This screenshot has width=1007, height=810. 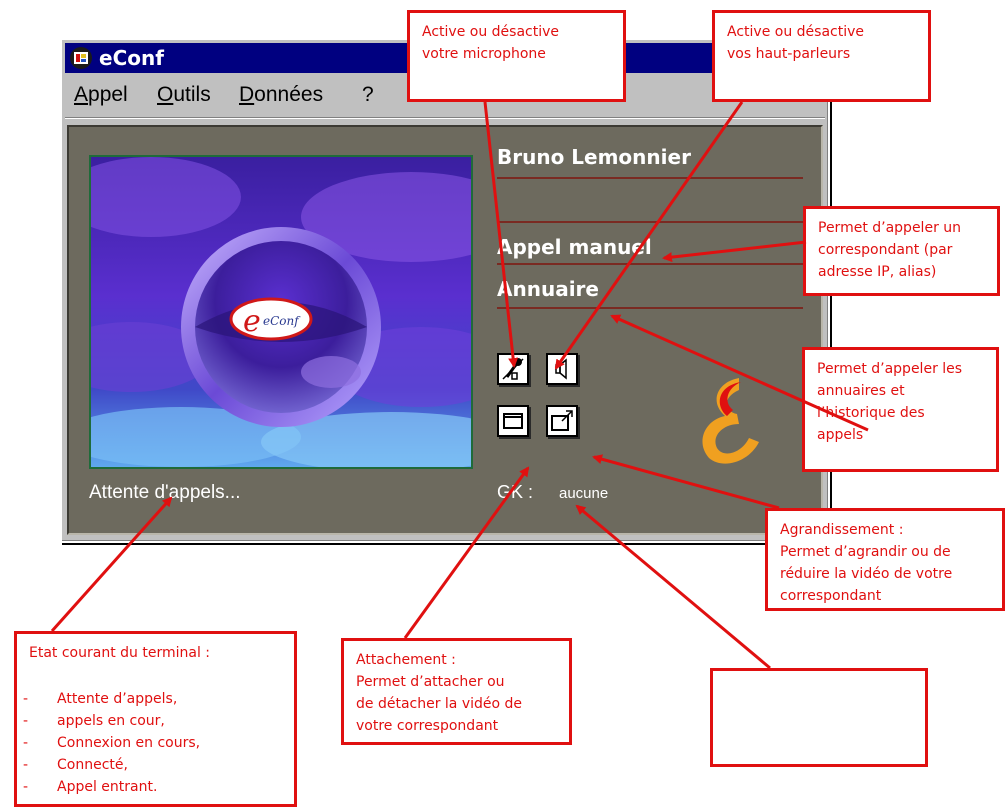 I want to click on arrow-enlarge, so click(x=686, y=482).